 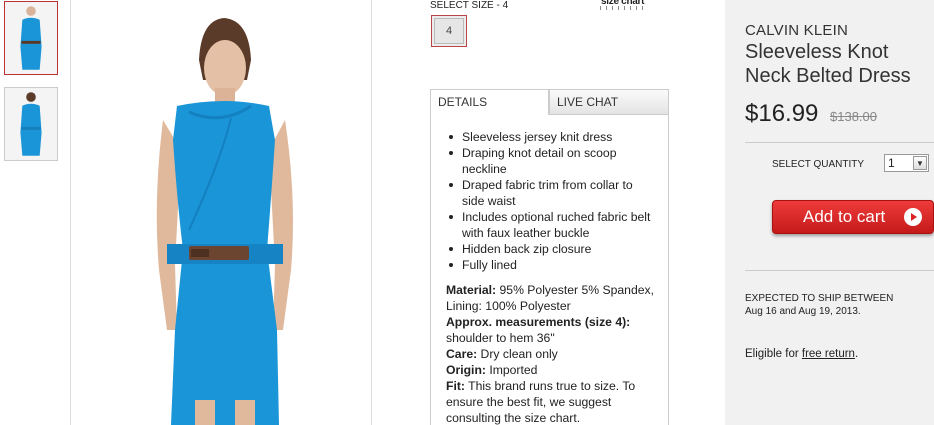 What do you see at coordinates (469, 5) in the screenshot?
I see `size-label: SELECT SIZE - 4` at bounding box center [469, 5].